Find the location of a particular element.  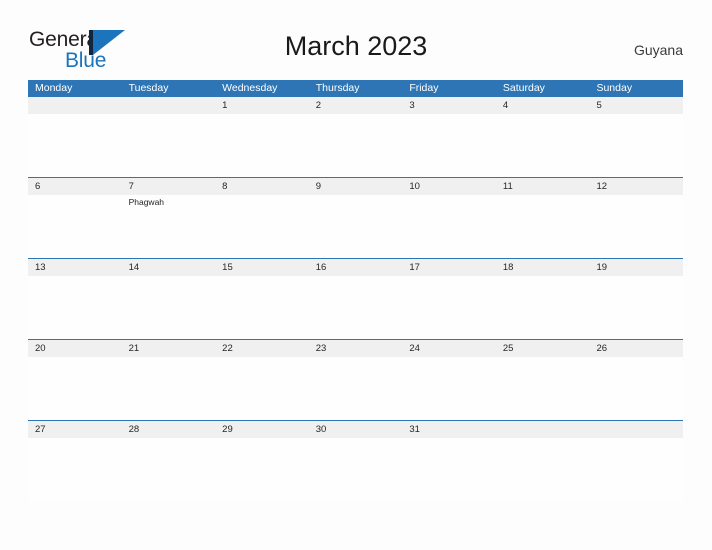

week-row: 12345 is located at coordinates (355, 137).